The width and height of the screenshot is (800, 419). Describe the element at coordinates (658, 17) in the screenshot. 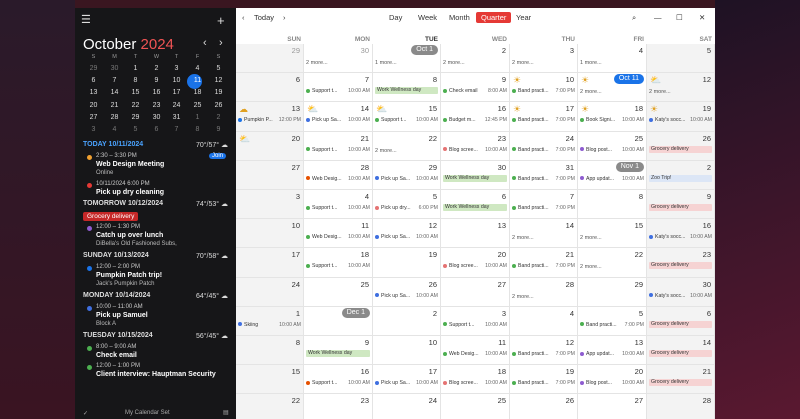

I see `minimize-icon: —` at that location.